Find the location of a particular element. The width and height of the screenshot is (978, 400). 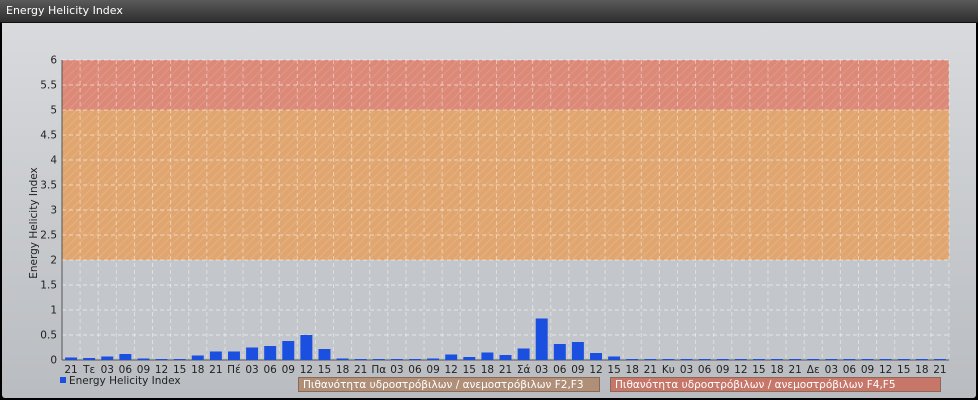

legend-series-item: Energy Helicity Index is located at coordinates (120, 381).